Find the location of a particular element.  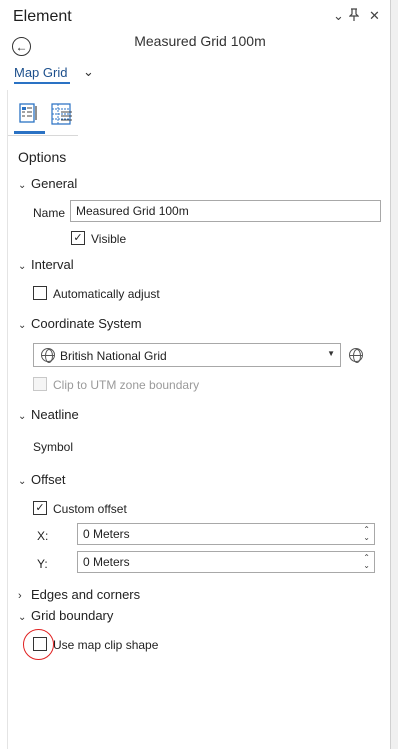

section-general-label: General is located at coordinates (54, 183).